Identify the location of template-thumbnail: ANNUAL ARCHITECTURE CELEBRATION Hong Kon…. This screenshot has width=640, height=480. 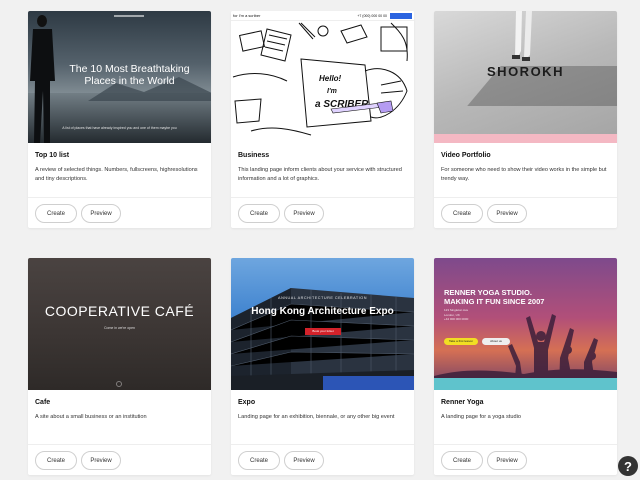
(322, 324).